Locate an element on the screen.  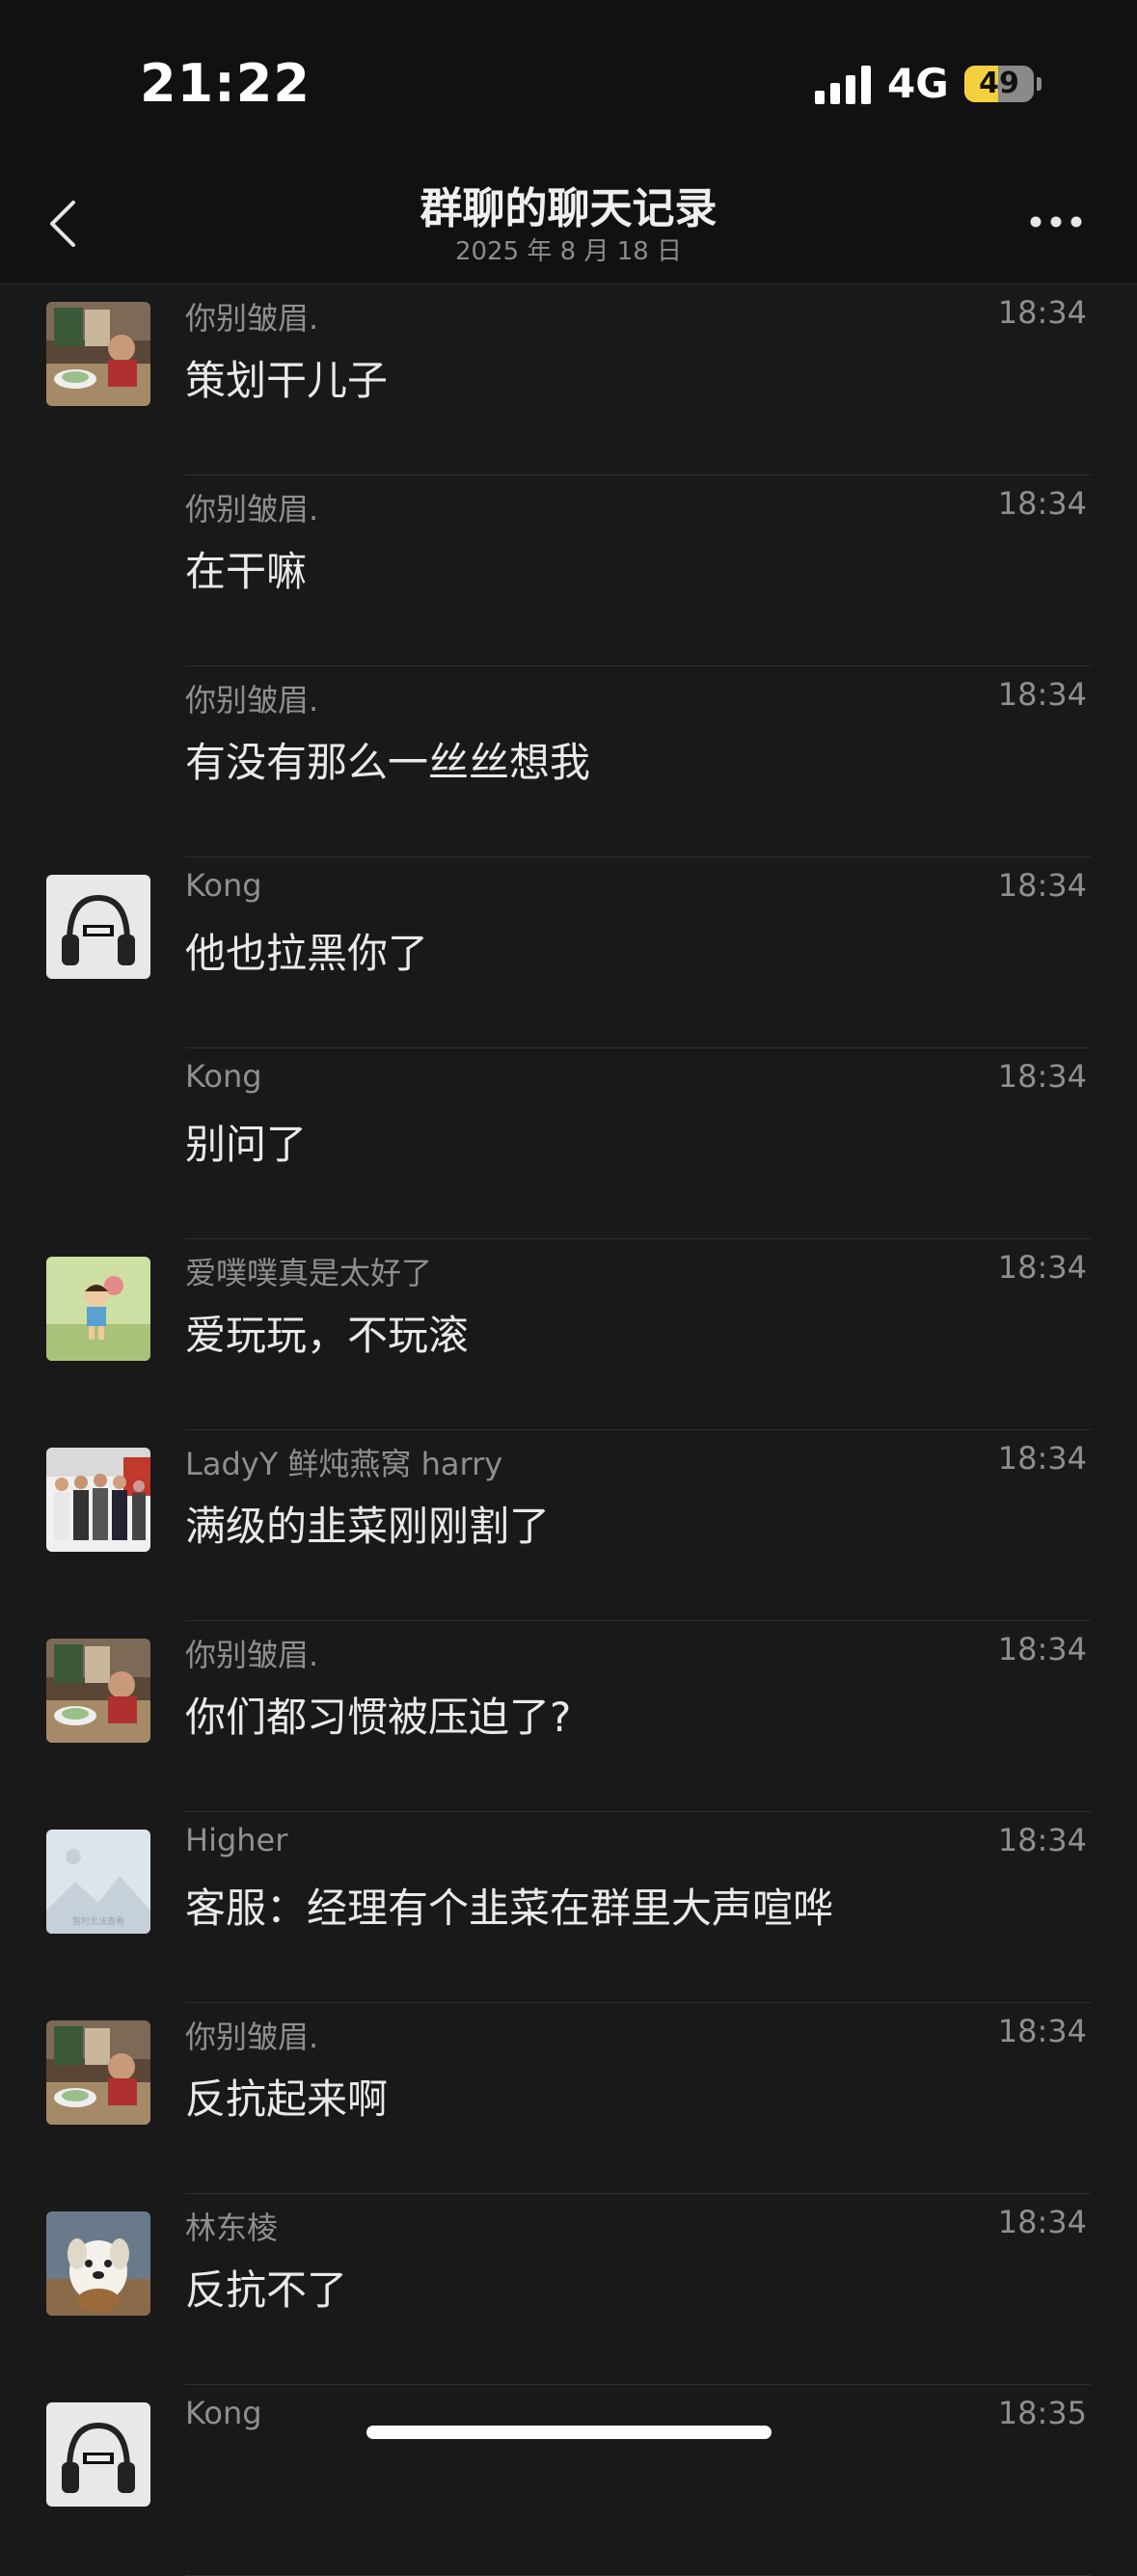
message-text: 在干嘛 is located at coordinates (246, 568).